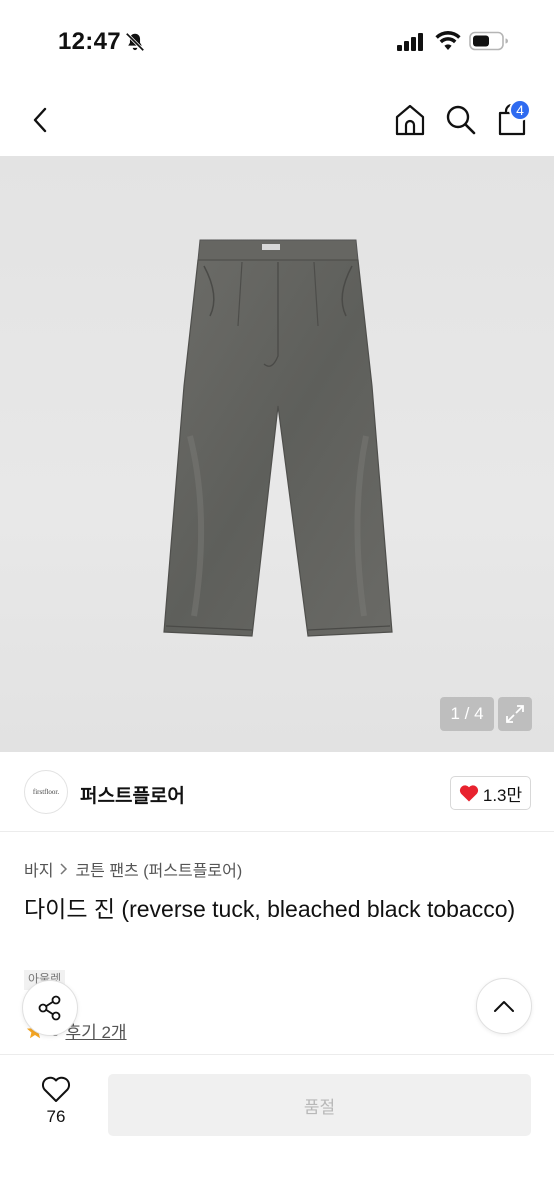  I want to click on wishlist-button: 76, so click(56, 1105).